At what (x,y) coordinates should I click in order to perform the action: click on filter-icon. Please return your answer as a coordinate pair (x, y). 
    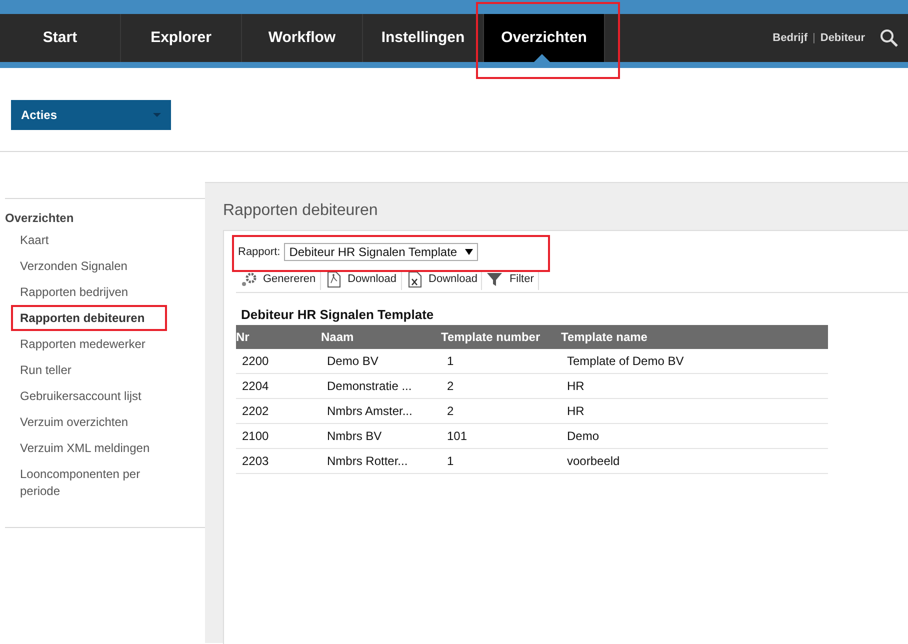
    Looking at the image, I should click on (495, 279).